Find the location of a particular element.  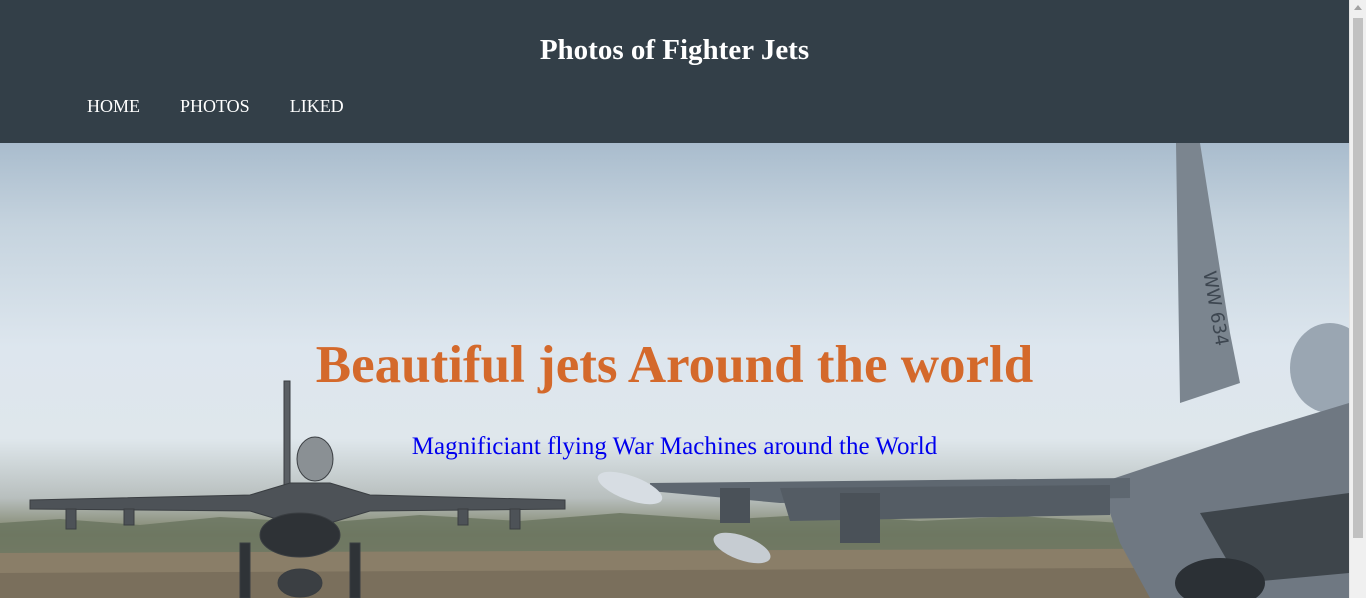

vertical-scrollbar is located at coordinates (1357, 299).